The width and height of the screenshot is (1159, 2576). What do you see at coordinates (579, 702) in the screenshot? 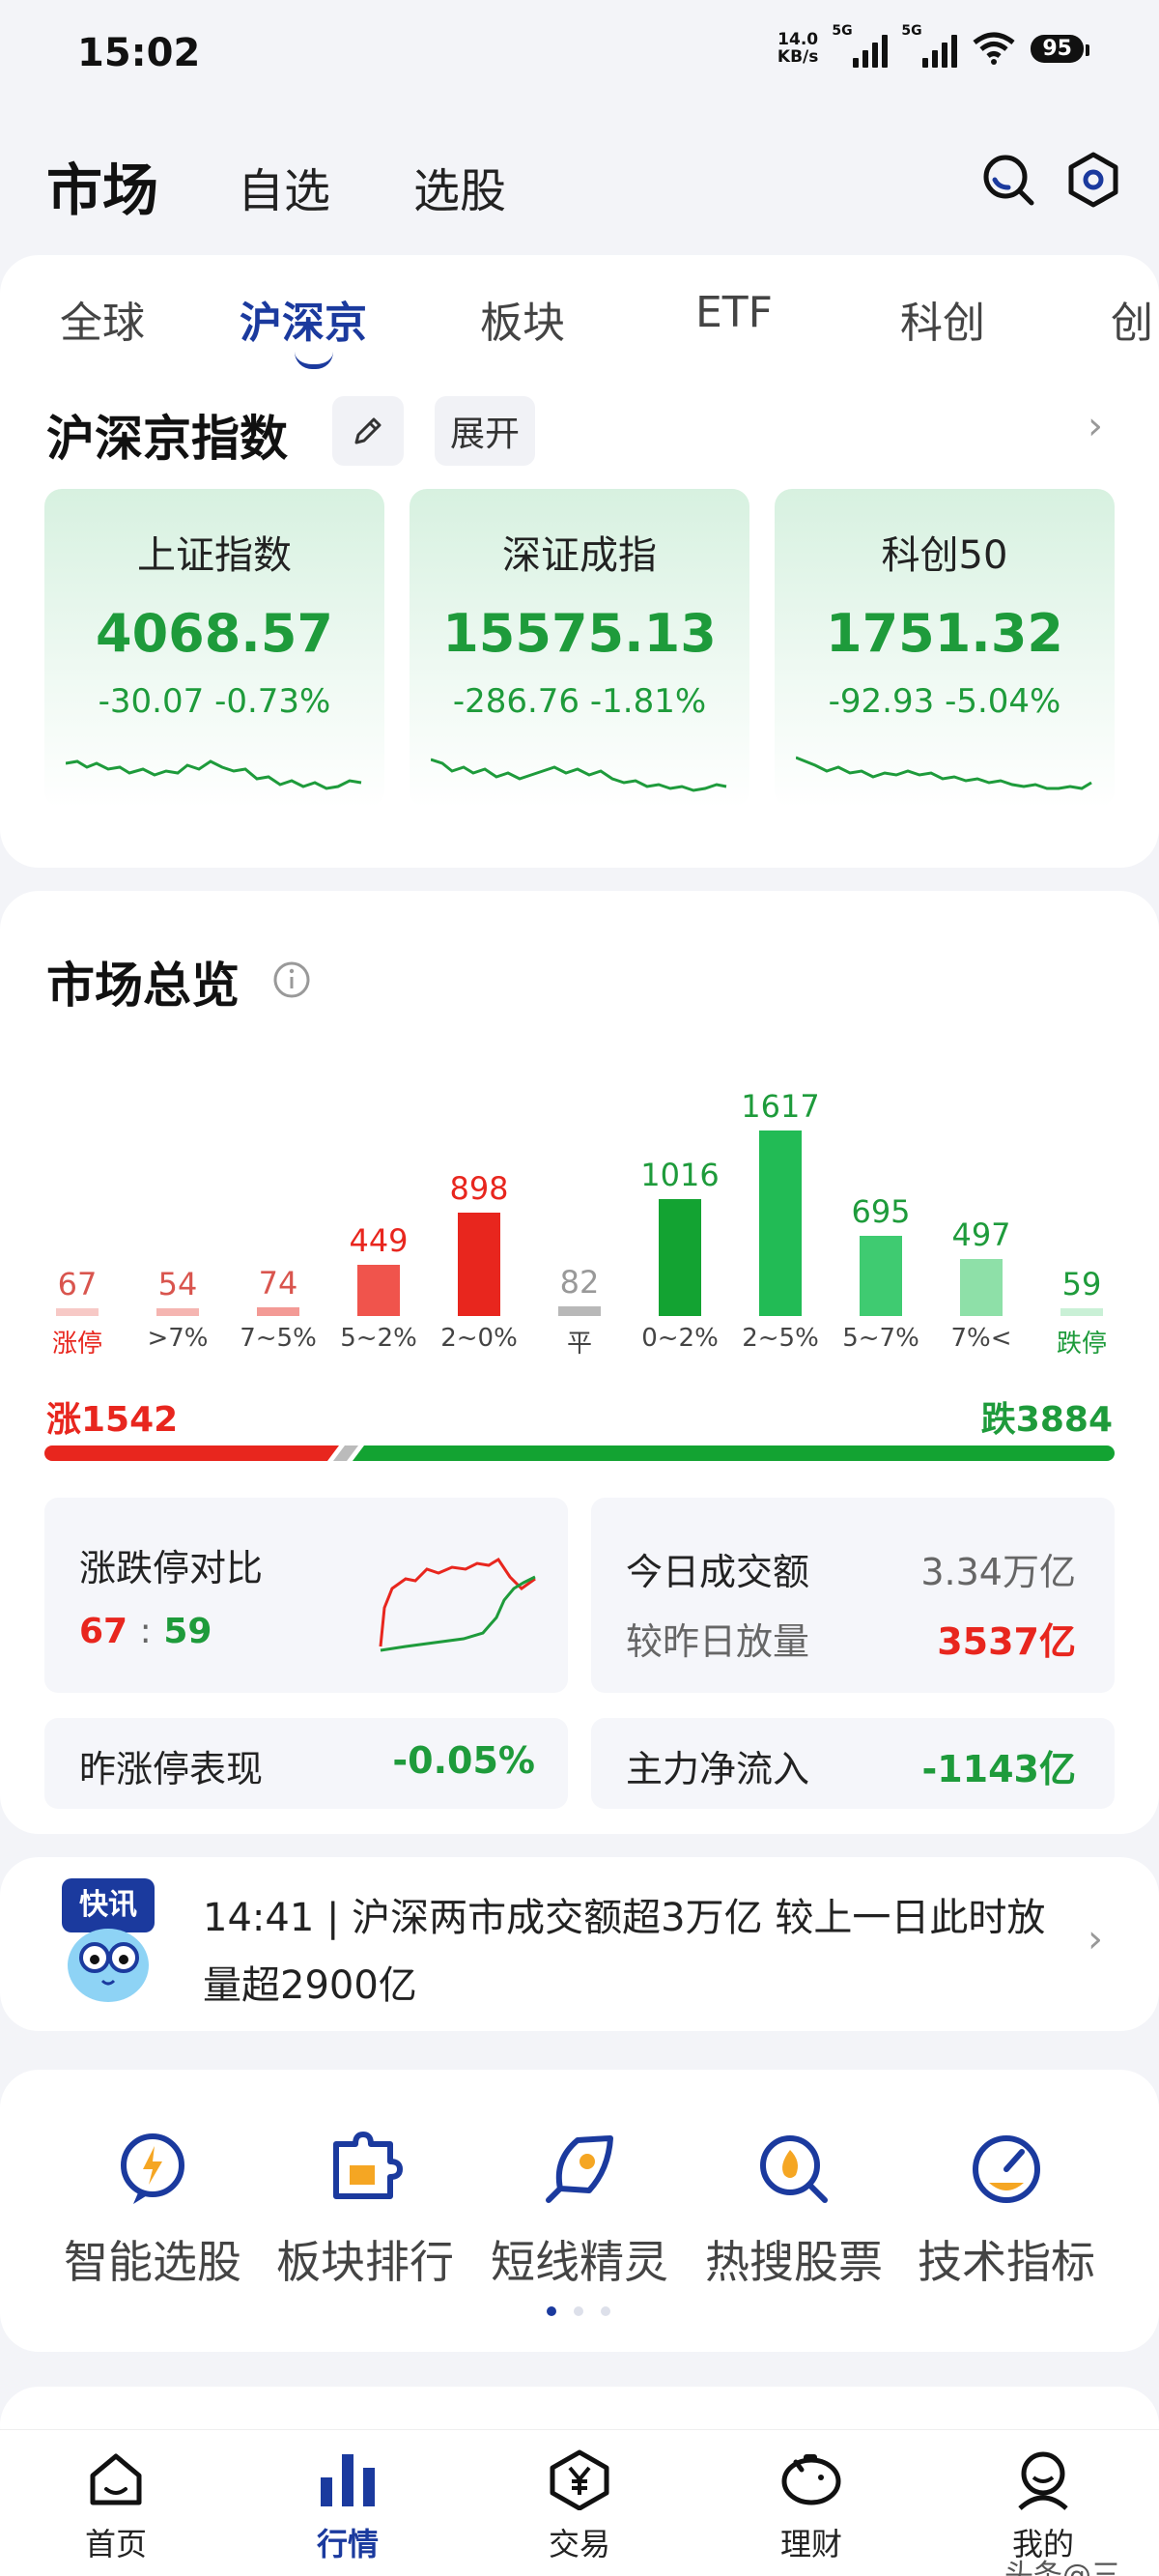
I see `index-change: -286.76 -1.81%` at bounding box center [579, 702].